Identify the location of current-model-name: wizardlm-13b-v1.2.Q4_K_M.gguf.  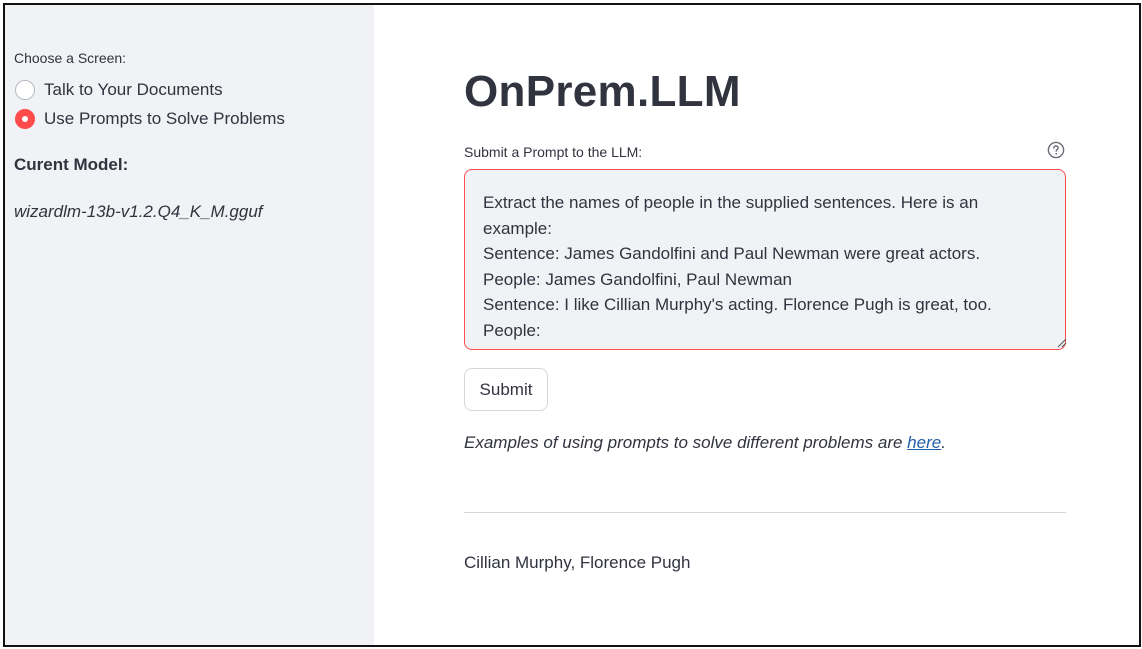
(138, 211).